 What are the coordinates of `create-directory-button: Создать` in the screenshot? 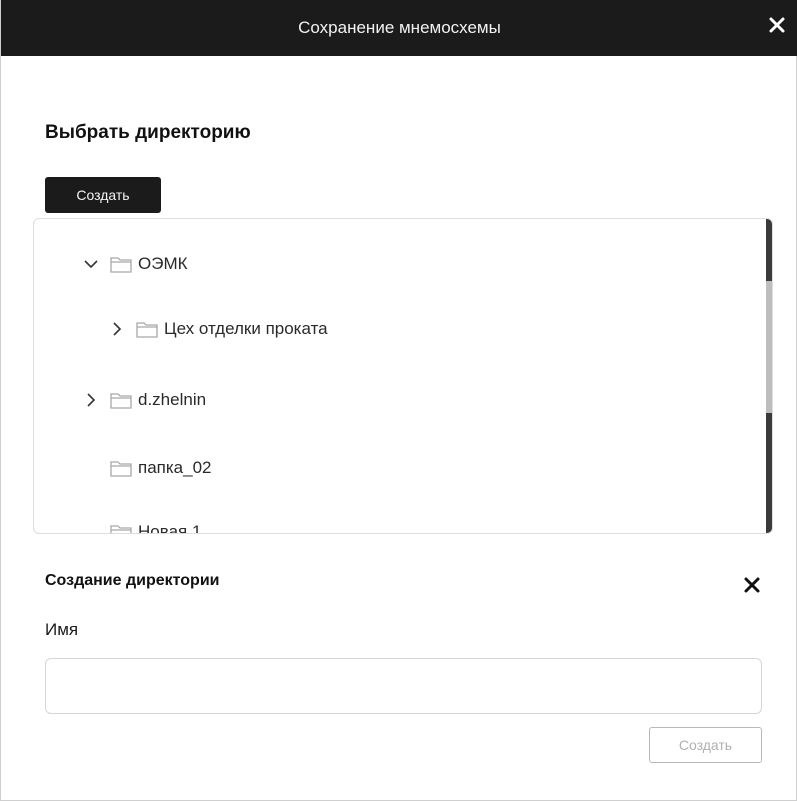 It's located at (103, 195).